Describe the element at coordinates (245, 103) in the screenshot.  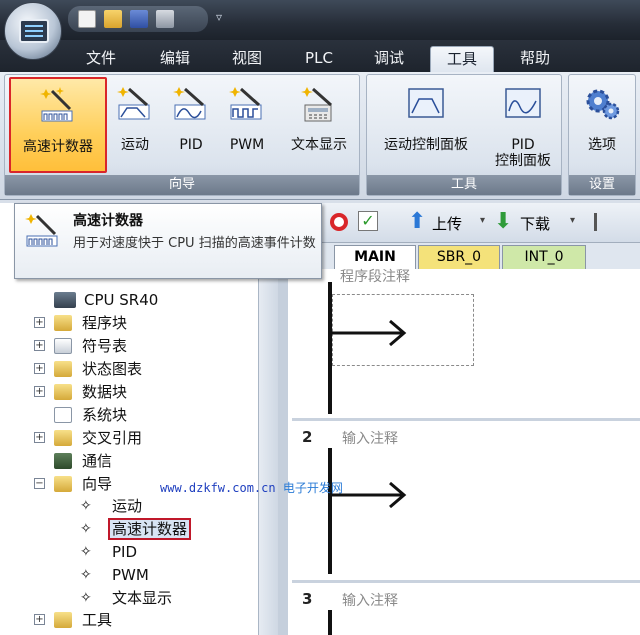
I see `pwm-wizard-icon` at that location.